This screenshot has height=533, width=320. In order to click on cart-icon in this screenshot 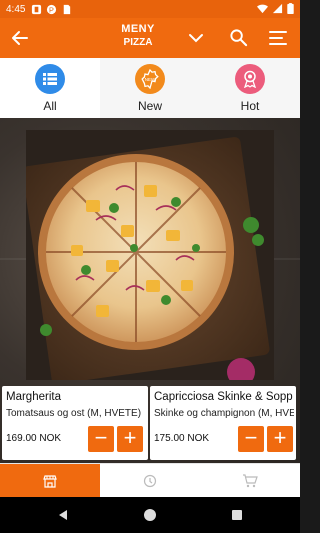, I will do `click(250, 480)`.